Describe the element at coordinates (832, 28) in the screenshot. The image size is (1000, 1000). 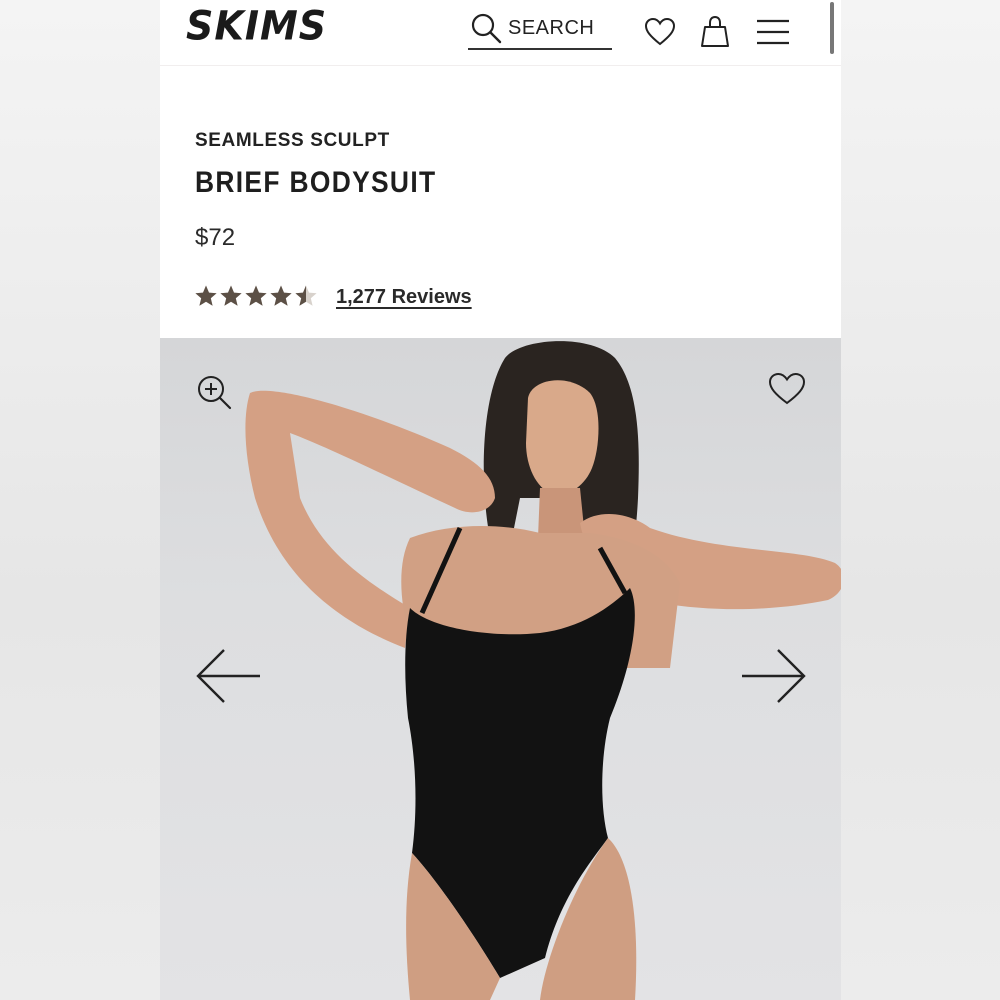
I see `scrollbar` at that location.